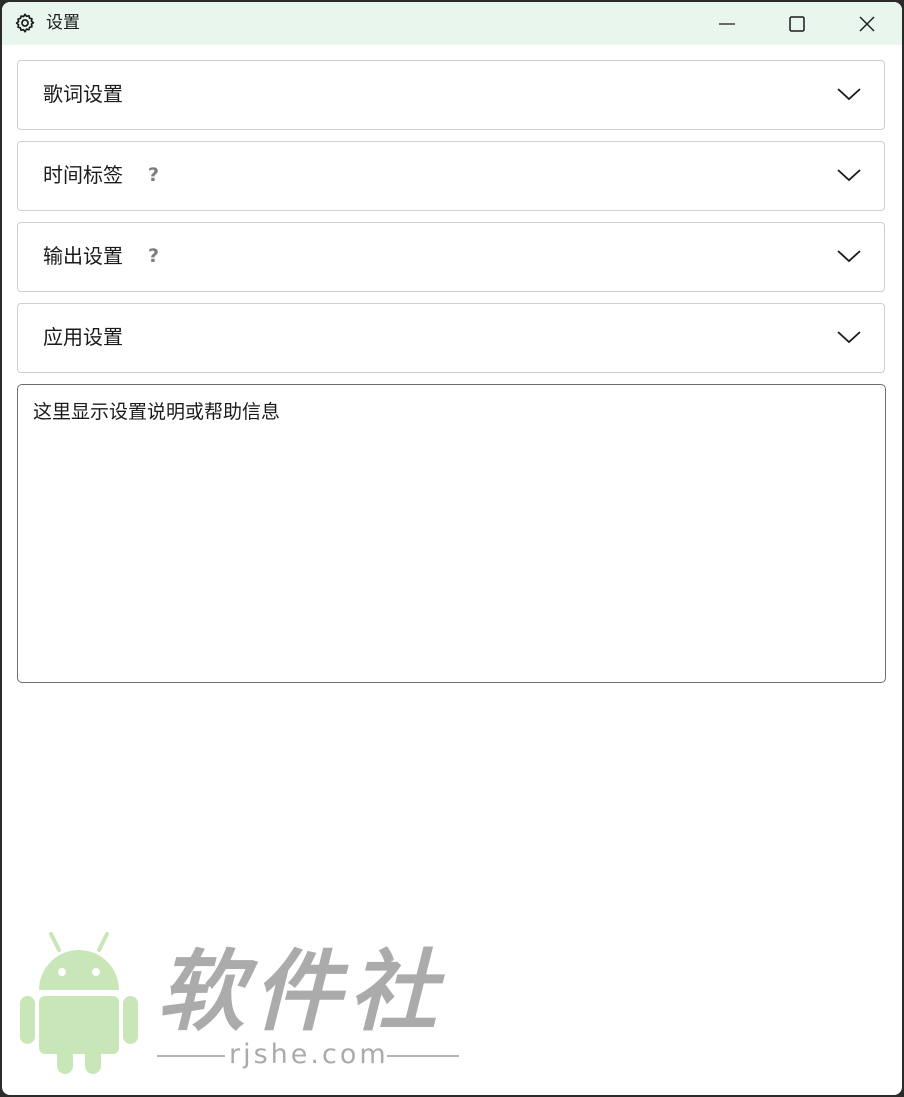 The width and height of the screenshot is (904, 1097). I want to click on section-lyrics-settings: 歌词设置, so click(451, 95).